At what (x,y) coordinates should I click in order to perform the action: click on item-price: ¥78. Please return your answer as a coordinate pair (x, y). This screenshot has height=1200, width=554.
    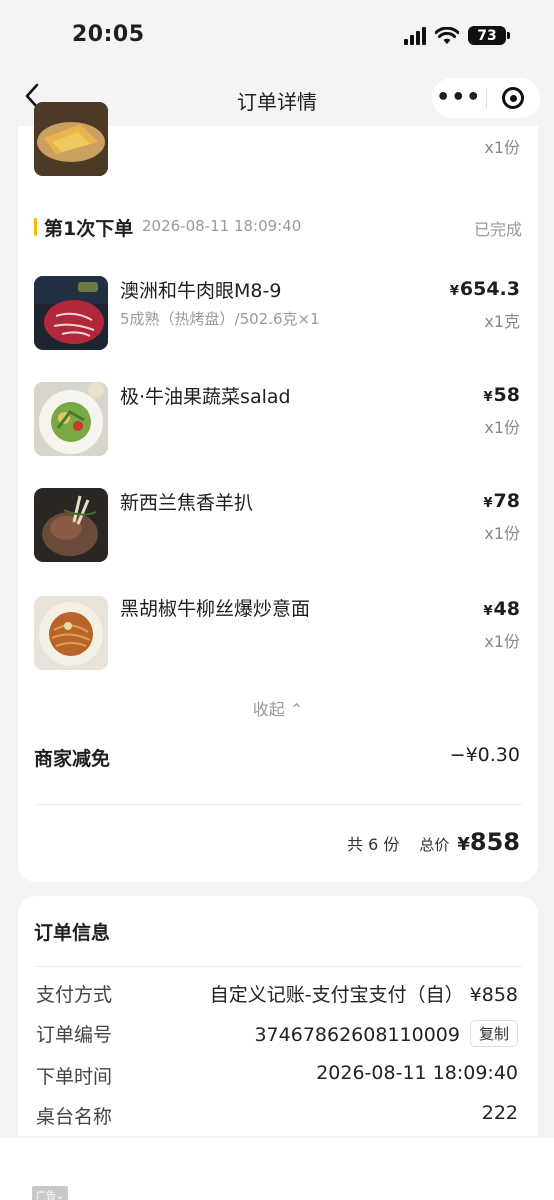
    Looking at the image, I should click on (502, 501).